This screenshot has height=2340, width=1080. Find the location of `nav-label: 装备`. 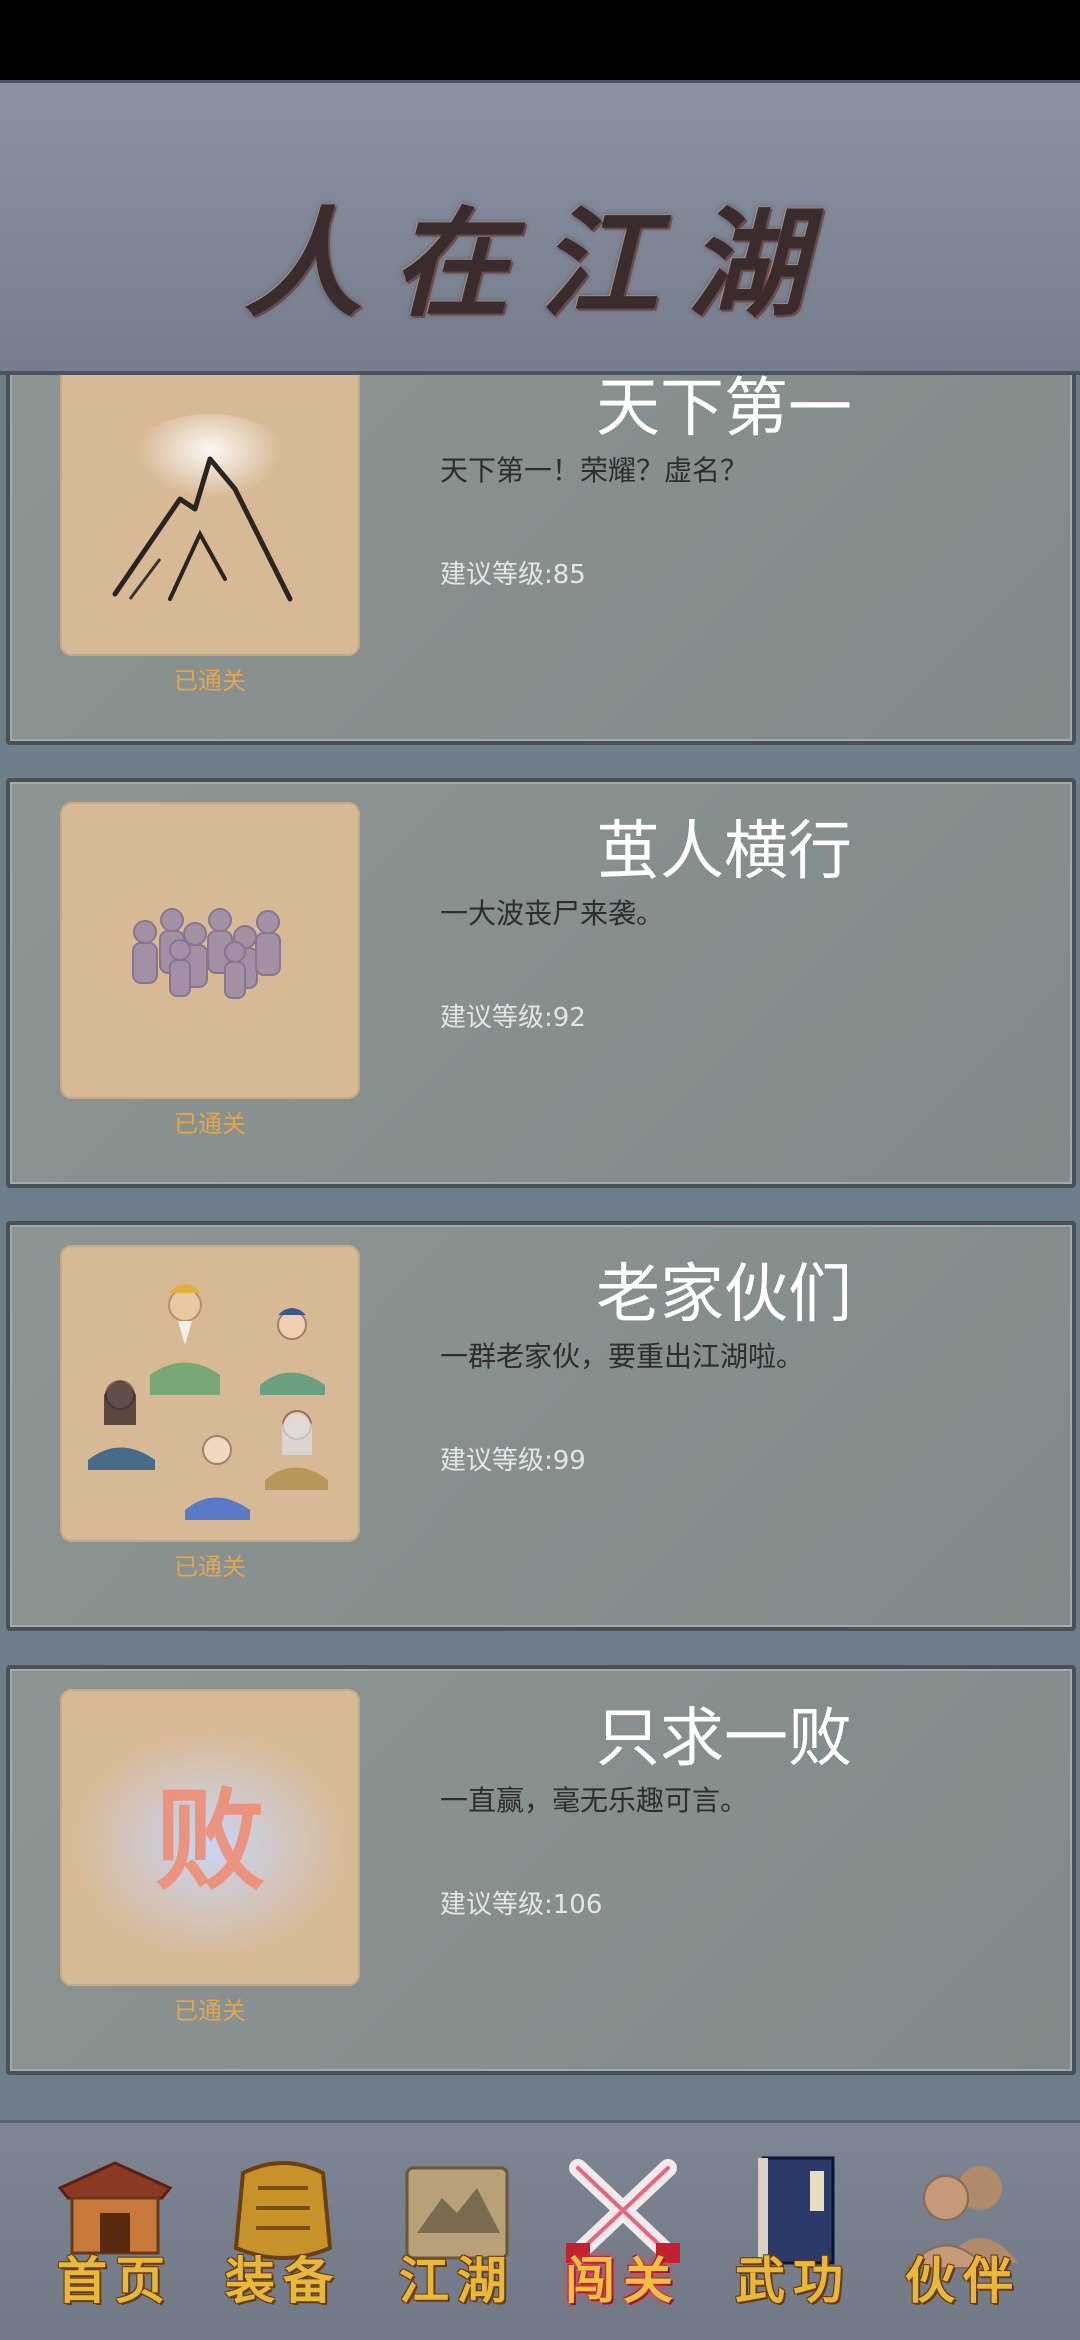

nav-label: 装备 is located at coordinates (283, 2280).